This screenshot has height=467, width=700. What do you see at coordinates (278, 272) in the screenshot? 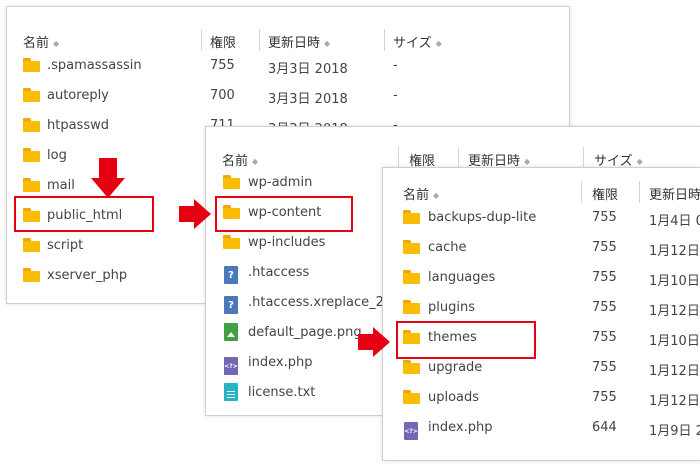
I see `file-name: .htaccess` at bounding box center [278, 272].